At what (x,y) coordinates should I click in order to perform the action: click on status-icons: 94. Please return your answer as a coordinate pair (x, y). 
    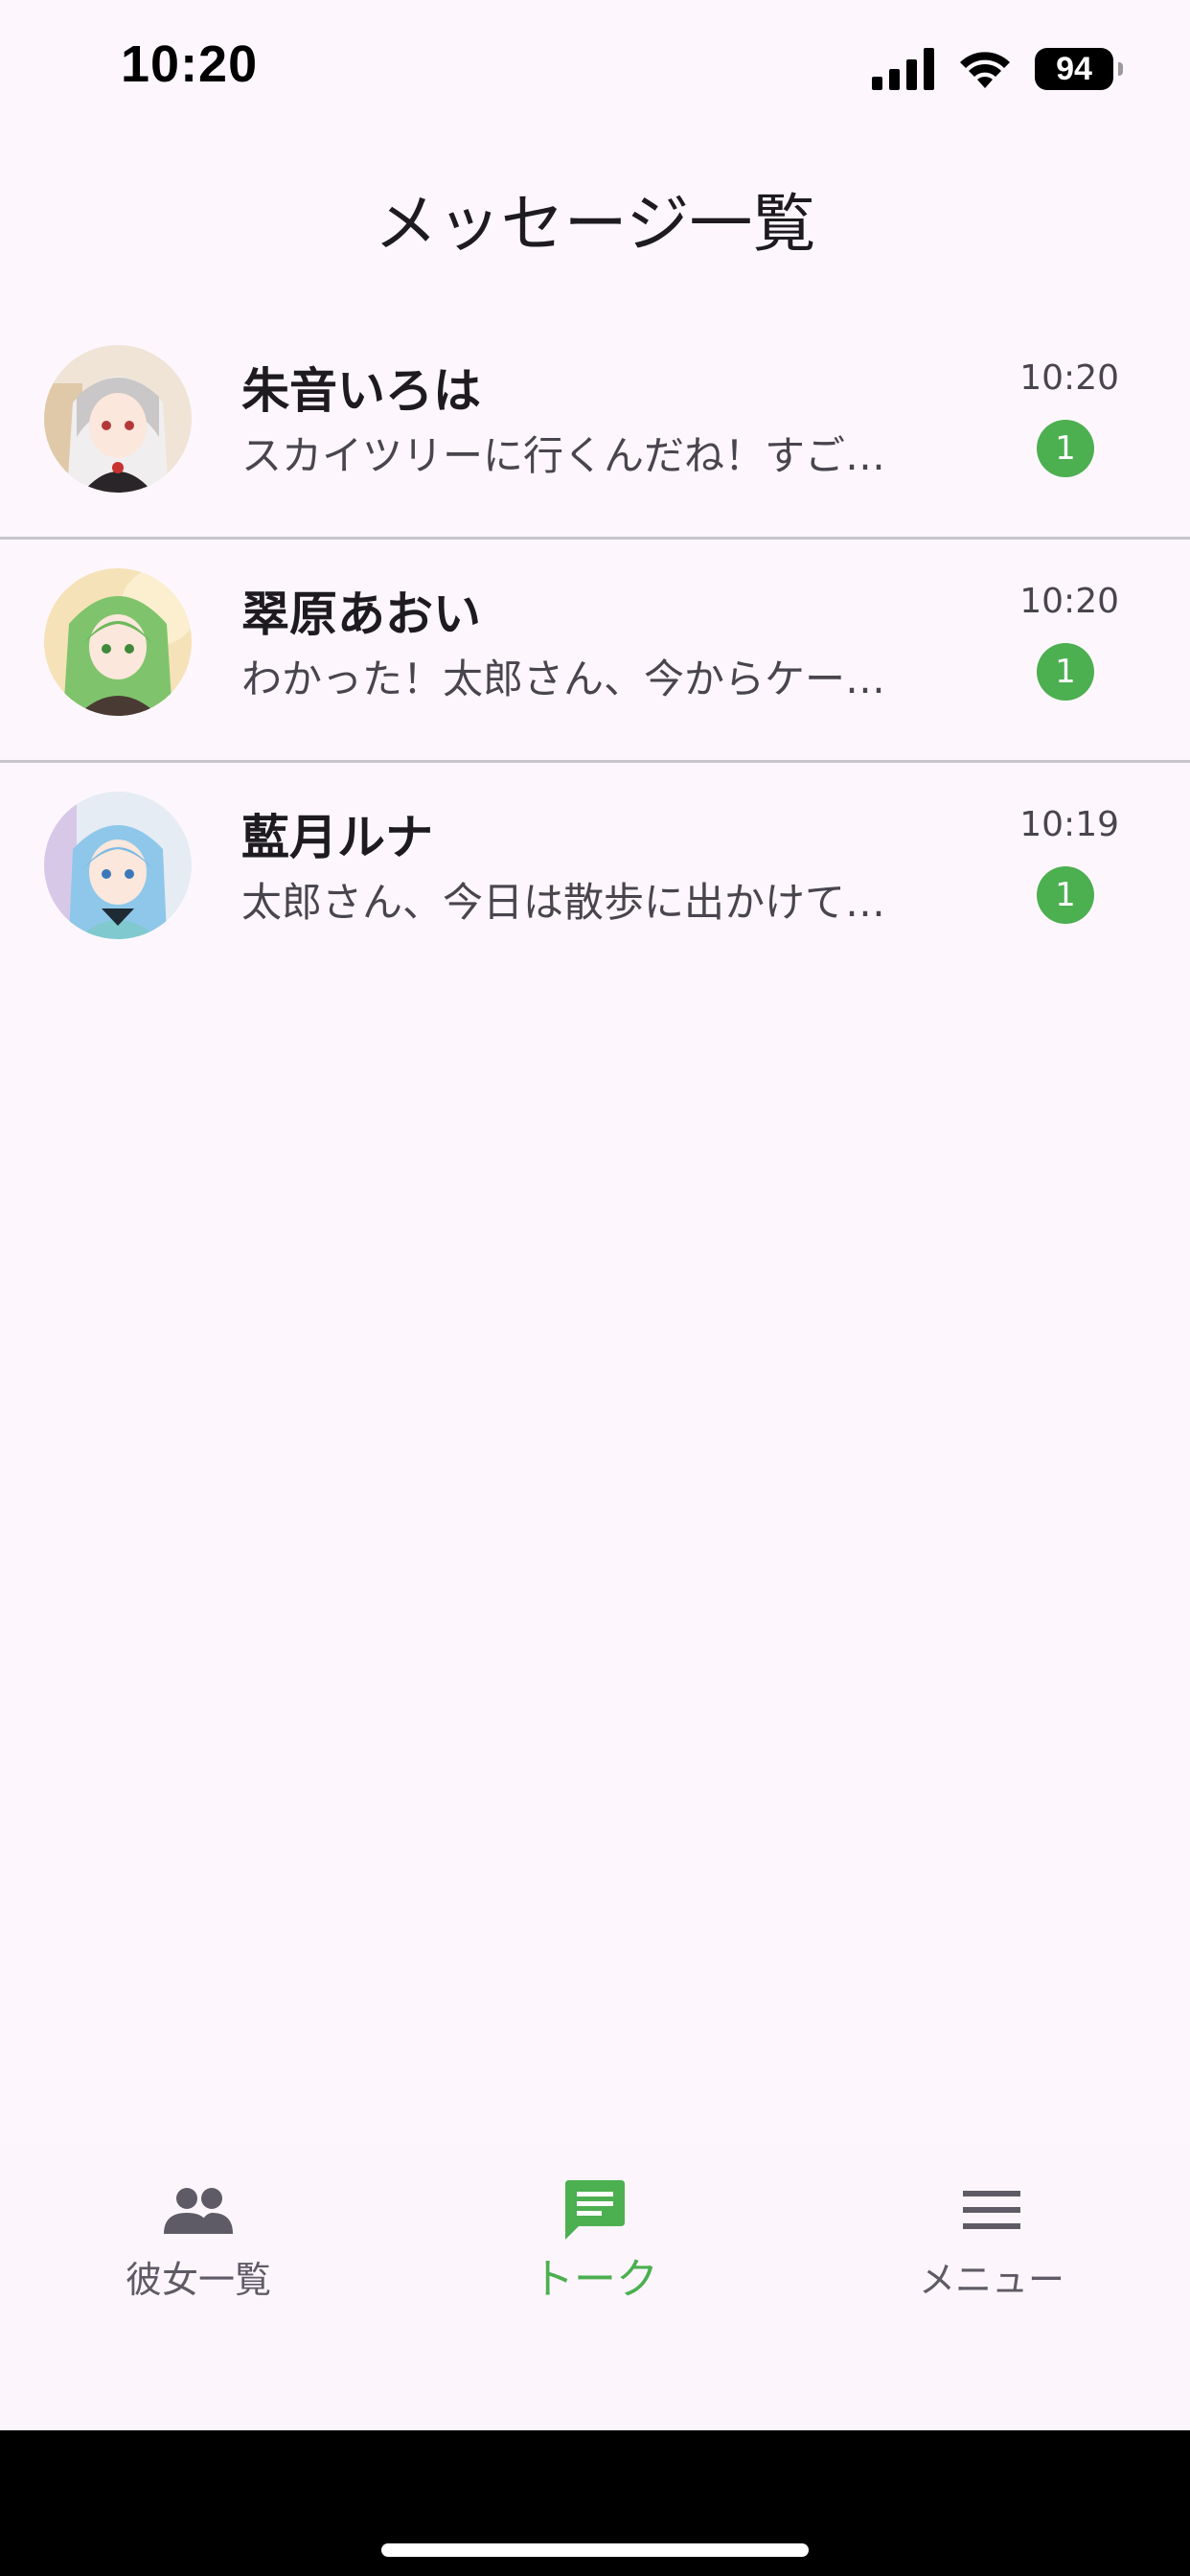
    Looking at the image, I should click on (998, 69).